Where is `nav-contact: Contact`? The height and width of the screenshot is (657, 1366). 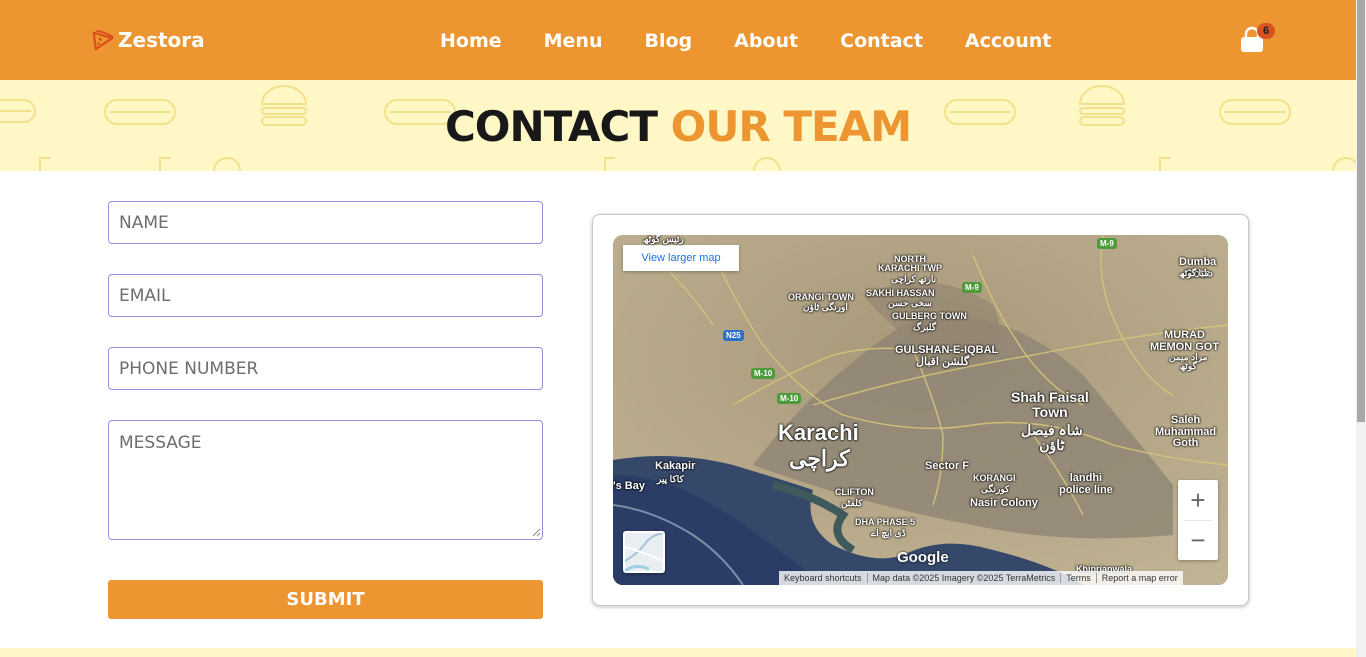 nav-contact: Contact is located at coordinates (881, 41).